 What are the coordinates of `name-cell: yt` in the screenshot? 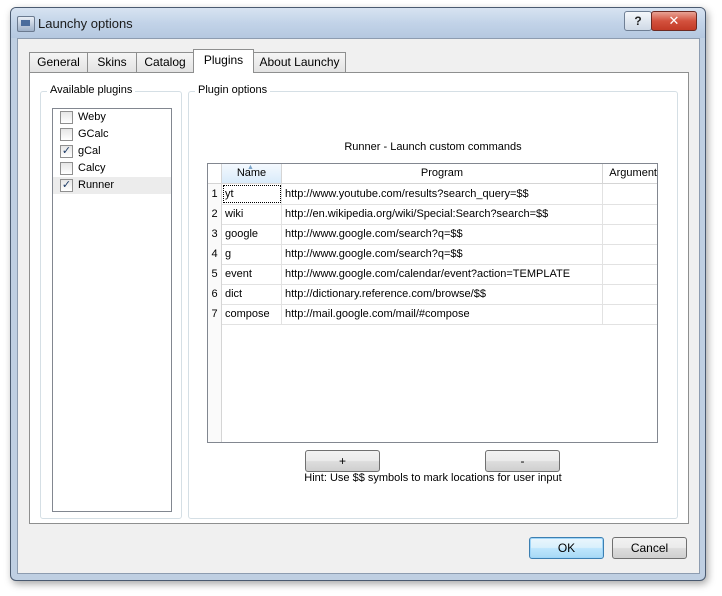 It's located at (252, 194).